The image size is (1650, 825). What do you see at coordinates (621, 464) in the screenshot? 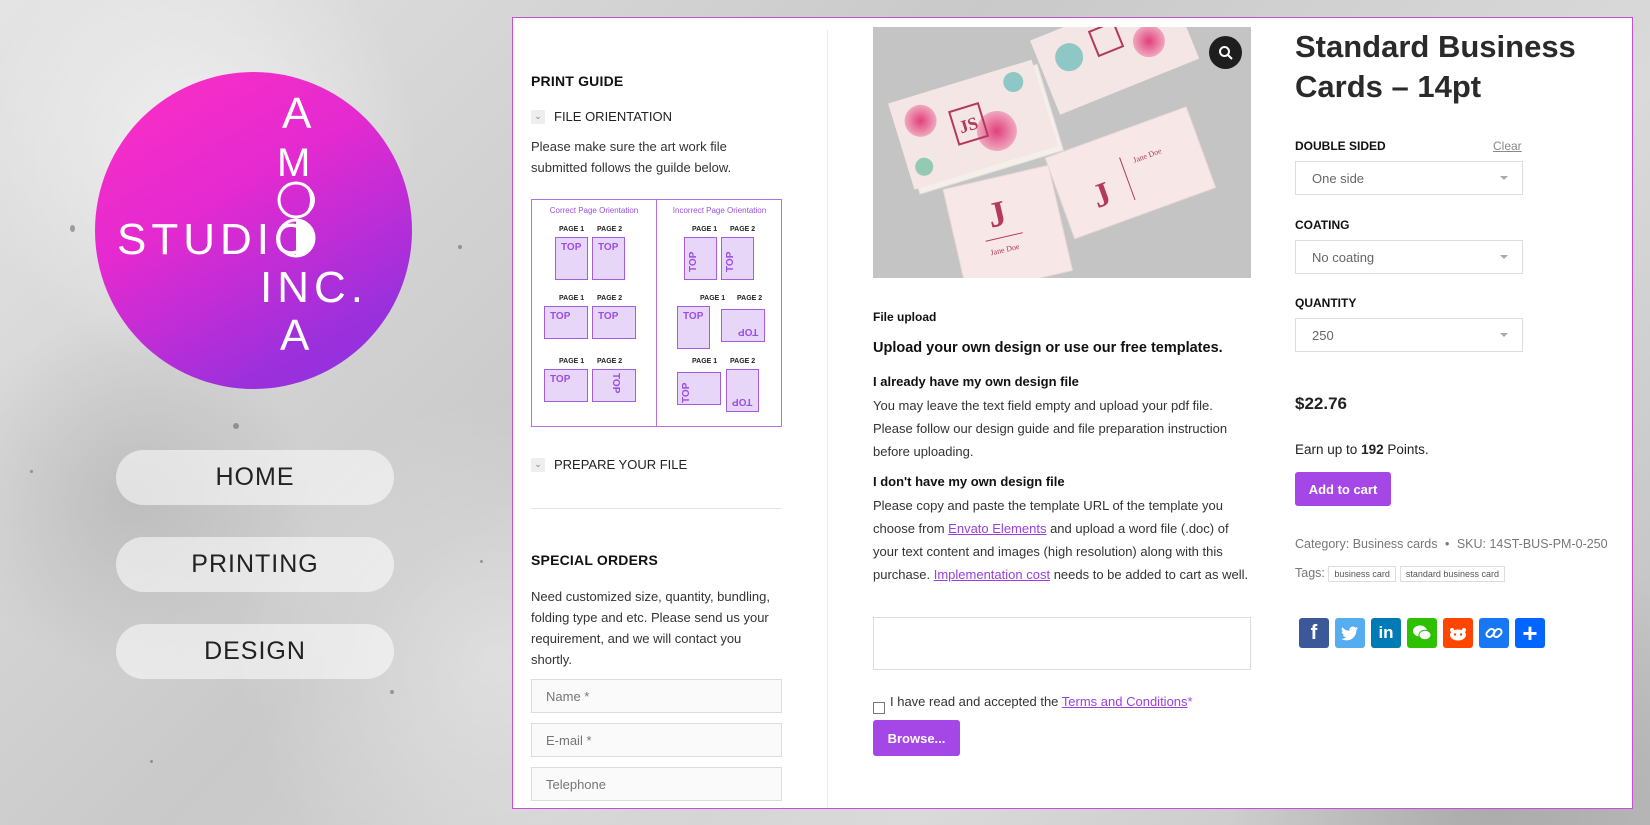
I see `prepare-file-label: PREPARE YOUR FILE` at bounding box center [621, 464].